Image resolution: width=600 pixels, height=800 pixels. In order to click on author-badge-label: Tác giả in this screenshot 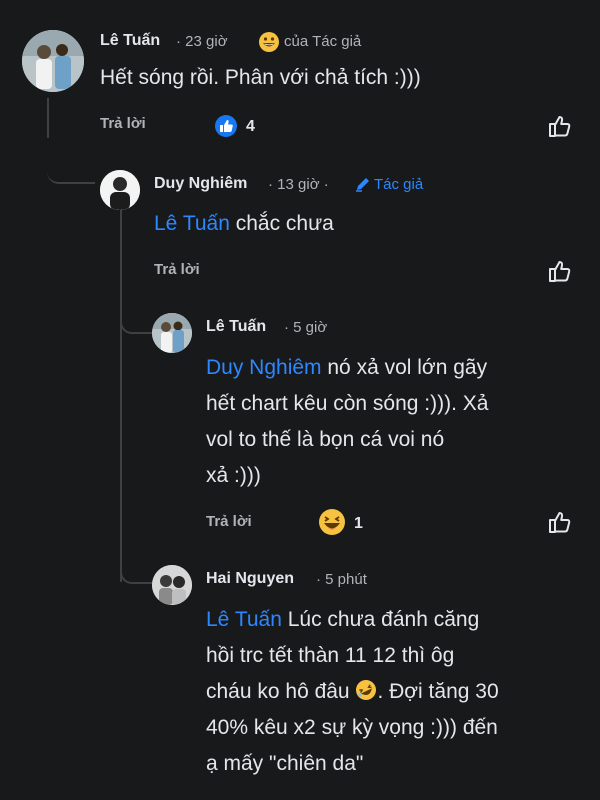, I will do `click(399, 184)`.